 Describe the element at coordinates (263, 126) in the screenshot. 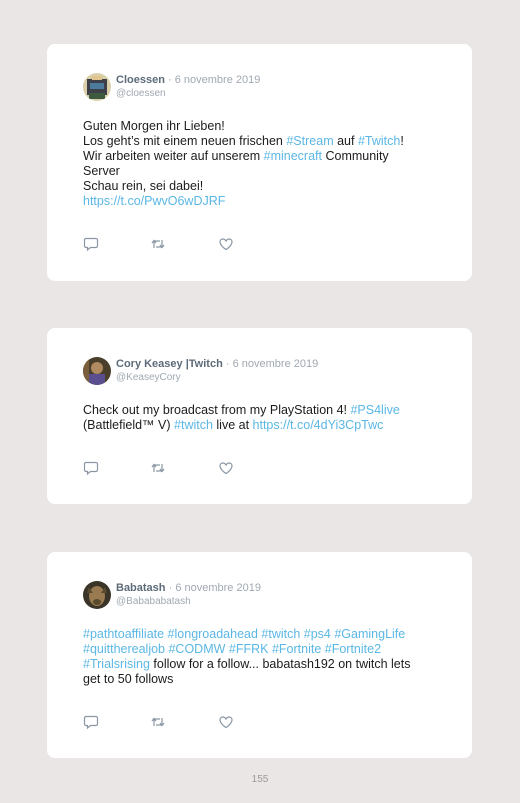

I see `tweet-text-line: Guten Morgen ihr Lieben!` at that location.